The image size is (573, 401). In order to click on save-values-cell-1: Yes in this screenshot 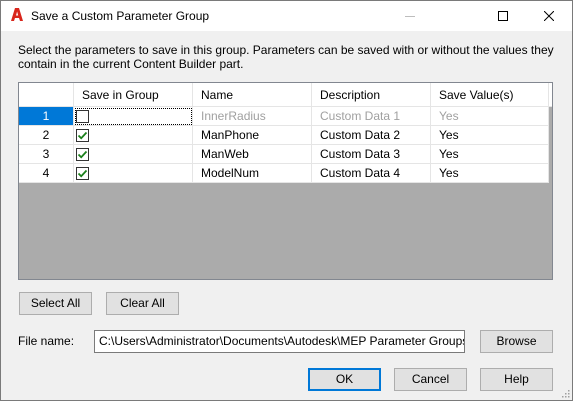, I will do `click(490, 116)`.